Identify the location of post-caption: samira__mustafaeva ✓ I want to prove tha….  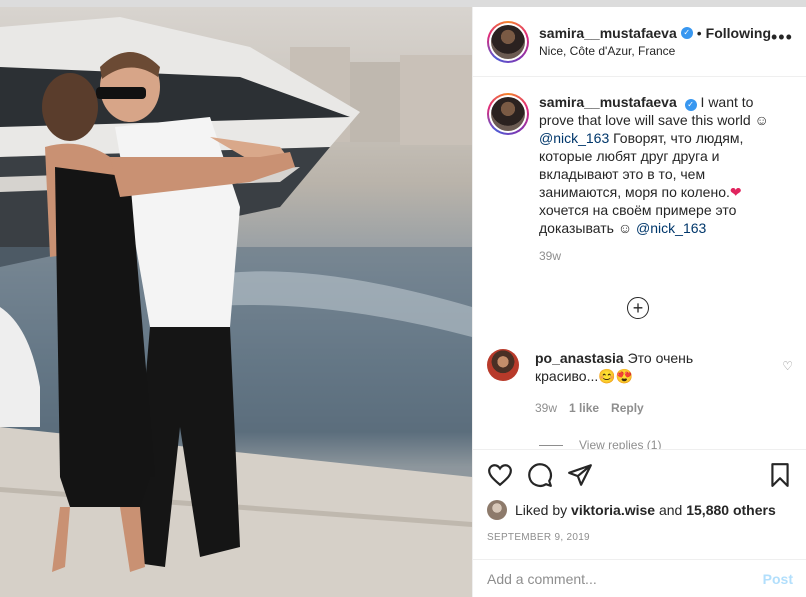
(639, 171).